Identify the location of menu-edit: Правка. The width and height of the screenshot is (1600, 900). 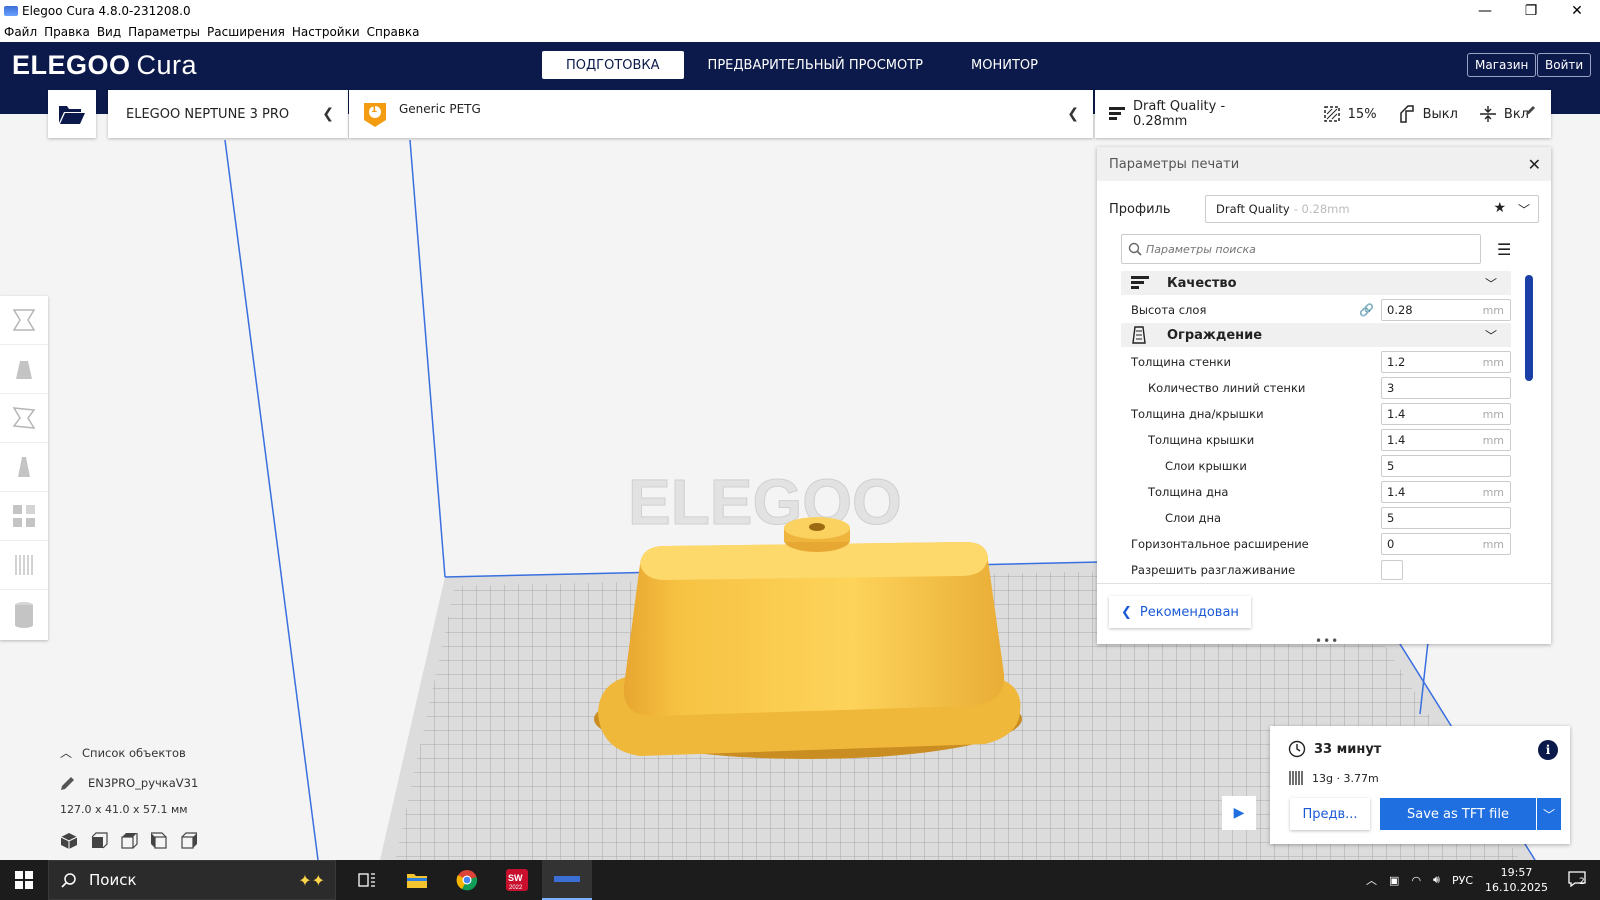
(67, 32).